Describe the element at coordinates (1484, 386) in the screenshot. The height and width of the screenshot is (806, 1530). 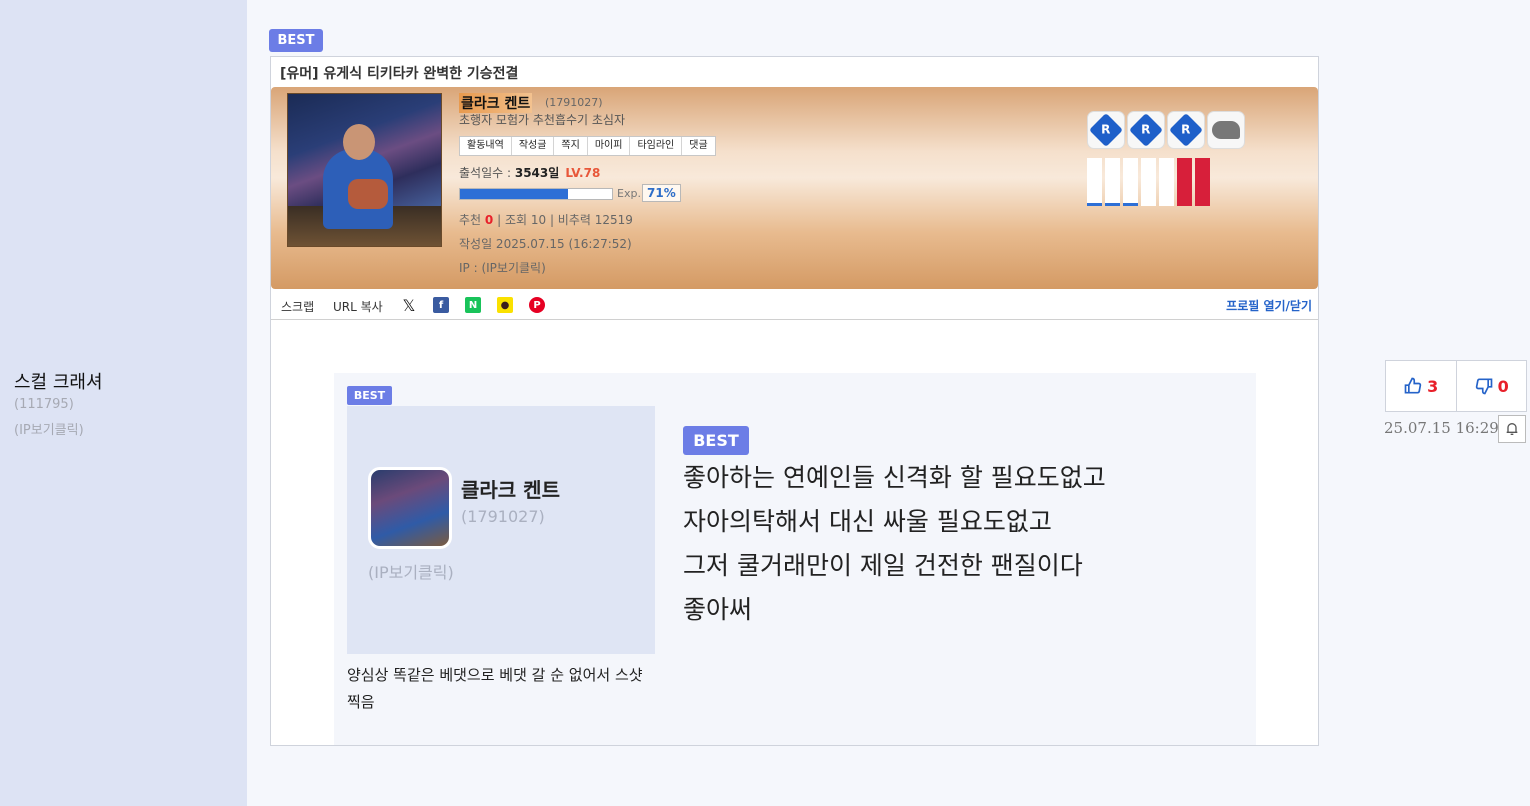
I see `thumbs-down-icon` at that location.